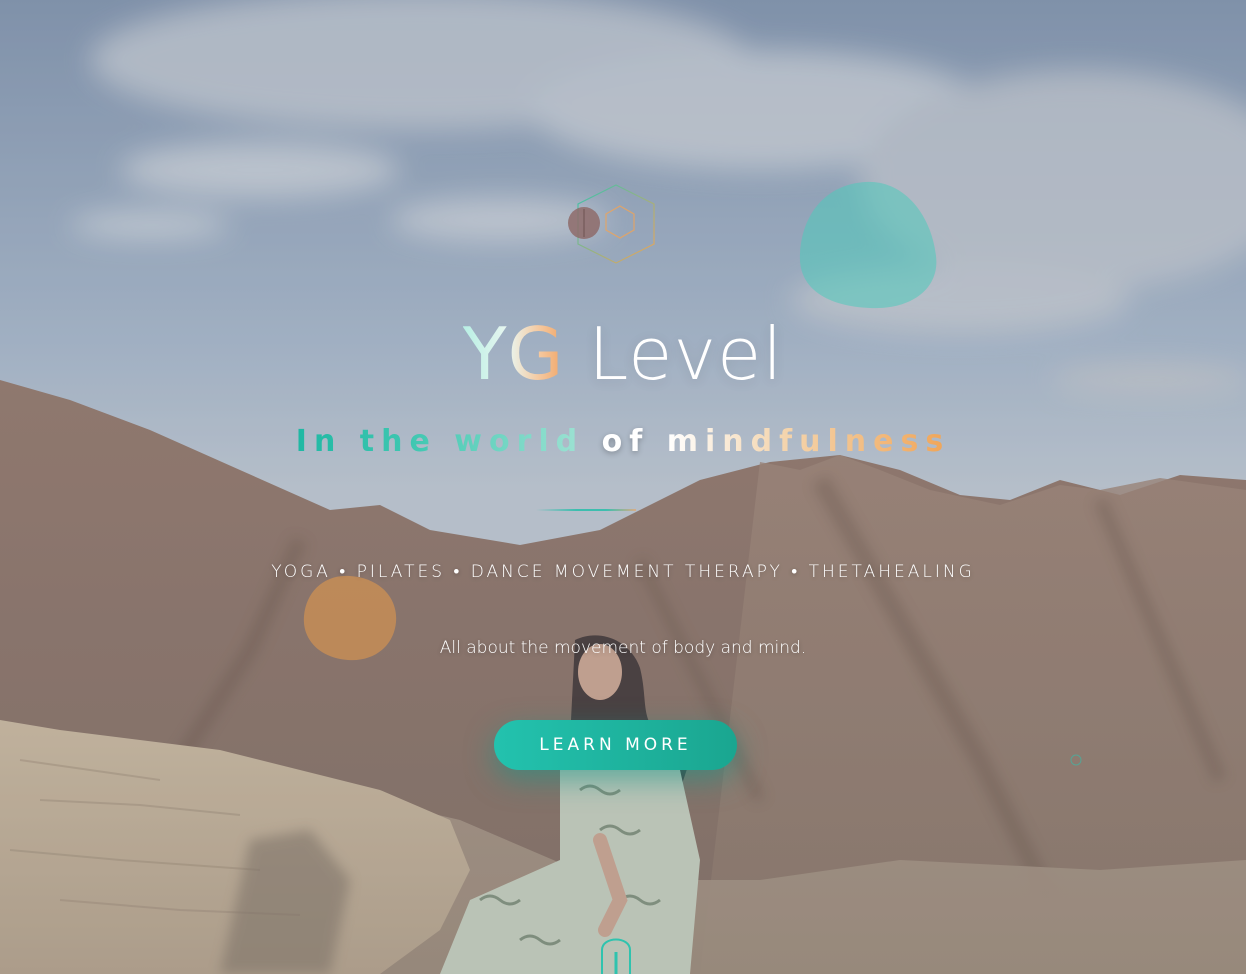 This screenshot has width=1246, height=974. What do you see at coordinates (586, 510) in the screenshot?
I see `gradient-divider` at bounding box center [586, 510].